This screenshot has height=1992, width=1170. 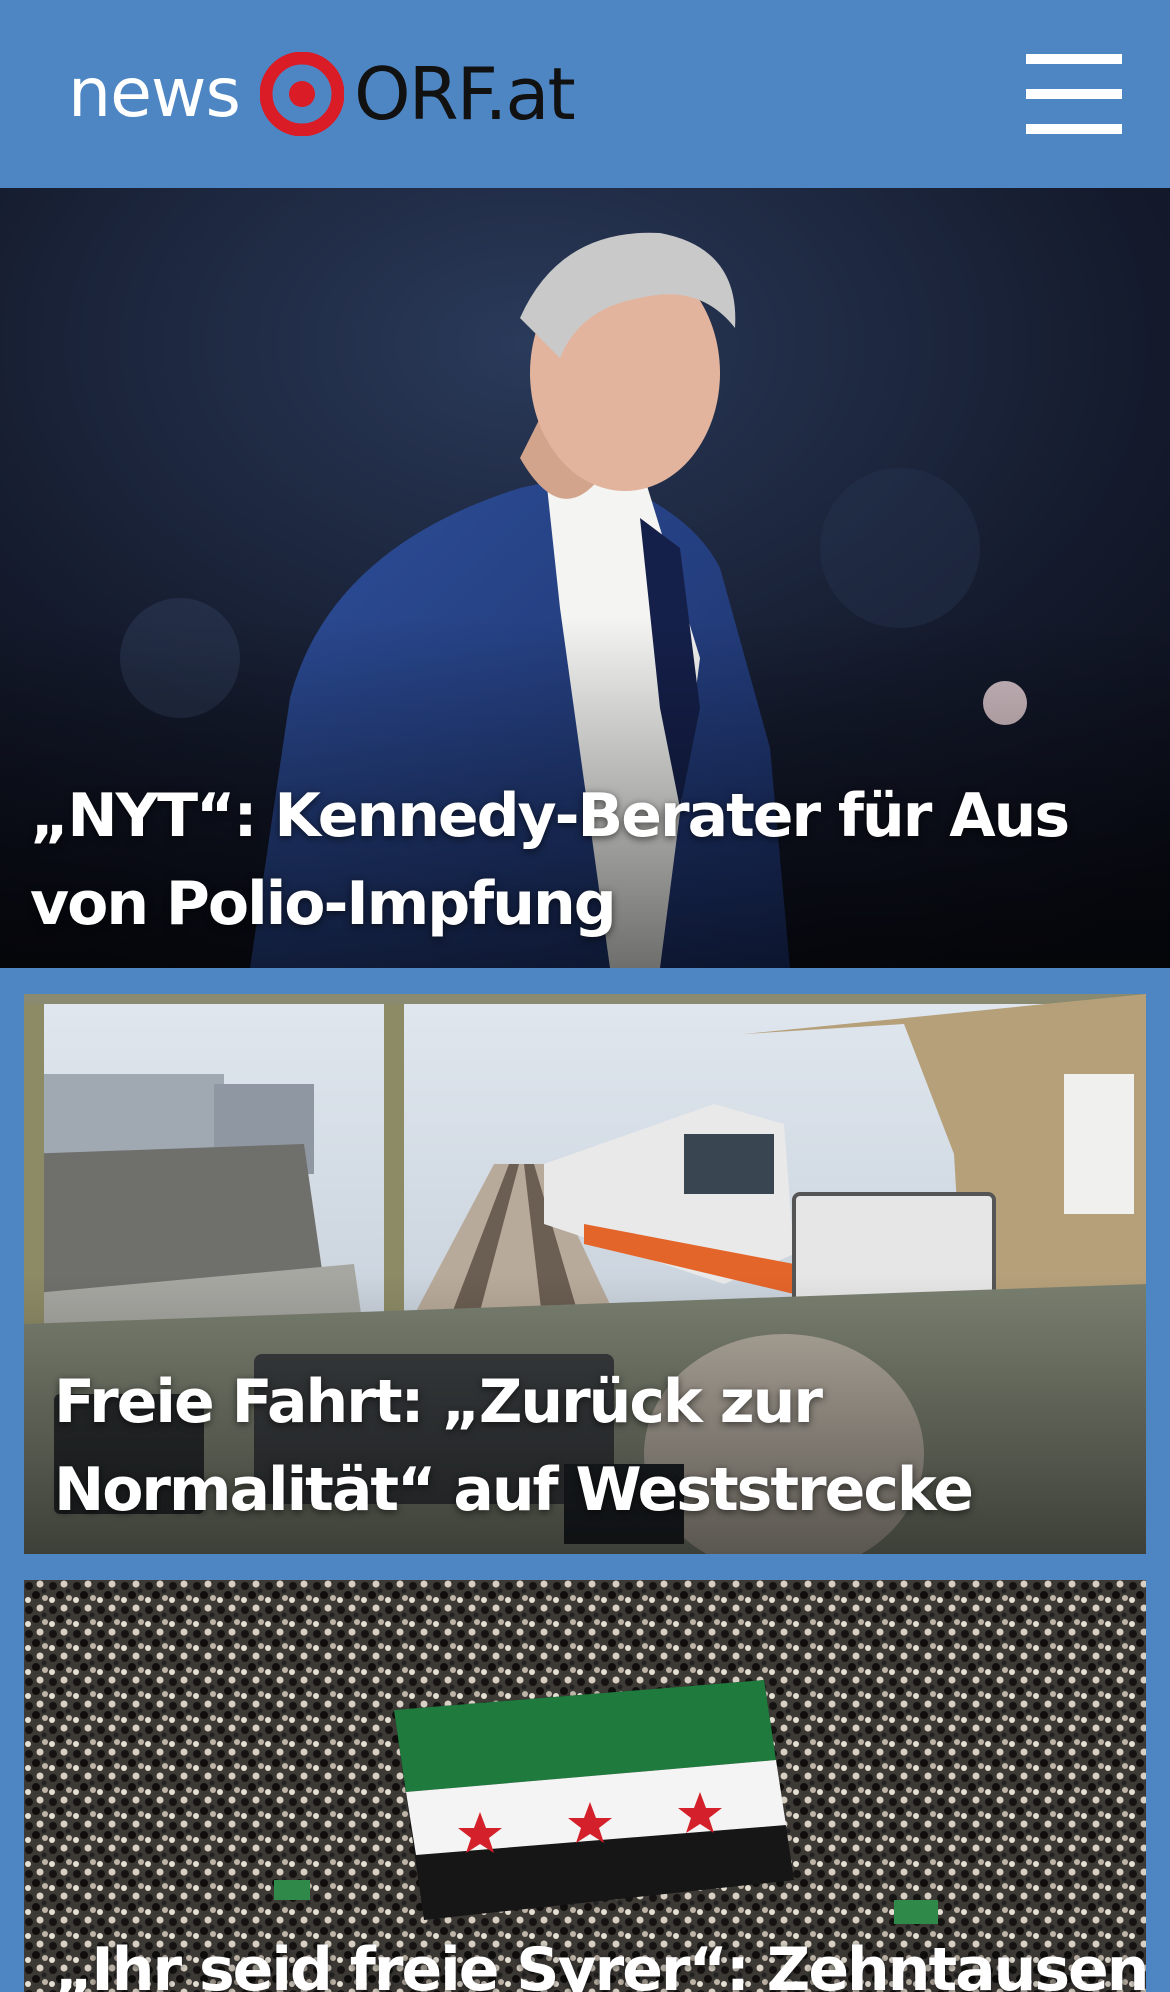 What do you see at coordinates (585, 94) in the screenshot?
I see `site-header: news ORF.at` at bounding box center [585, 94].